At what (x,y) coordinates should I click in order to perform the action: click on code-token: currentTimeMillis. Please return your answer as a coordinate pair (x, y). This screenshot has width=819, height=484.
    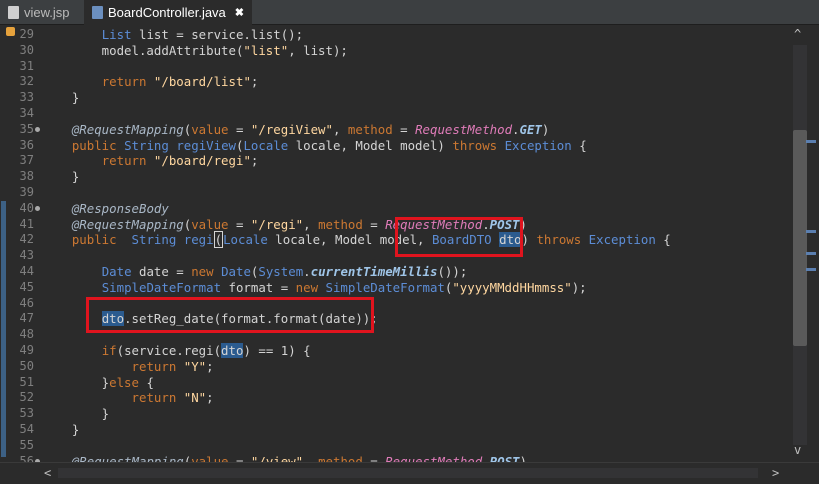
    Looking at the image, I should click on (374, 271).